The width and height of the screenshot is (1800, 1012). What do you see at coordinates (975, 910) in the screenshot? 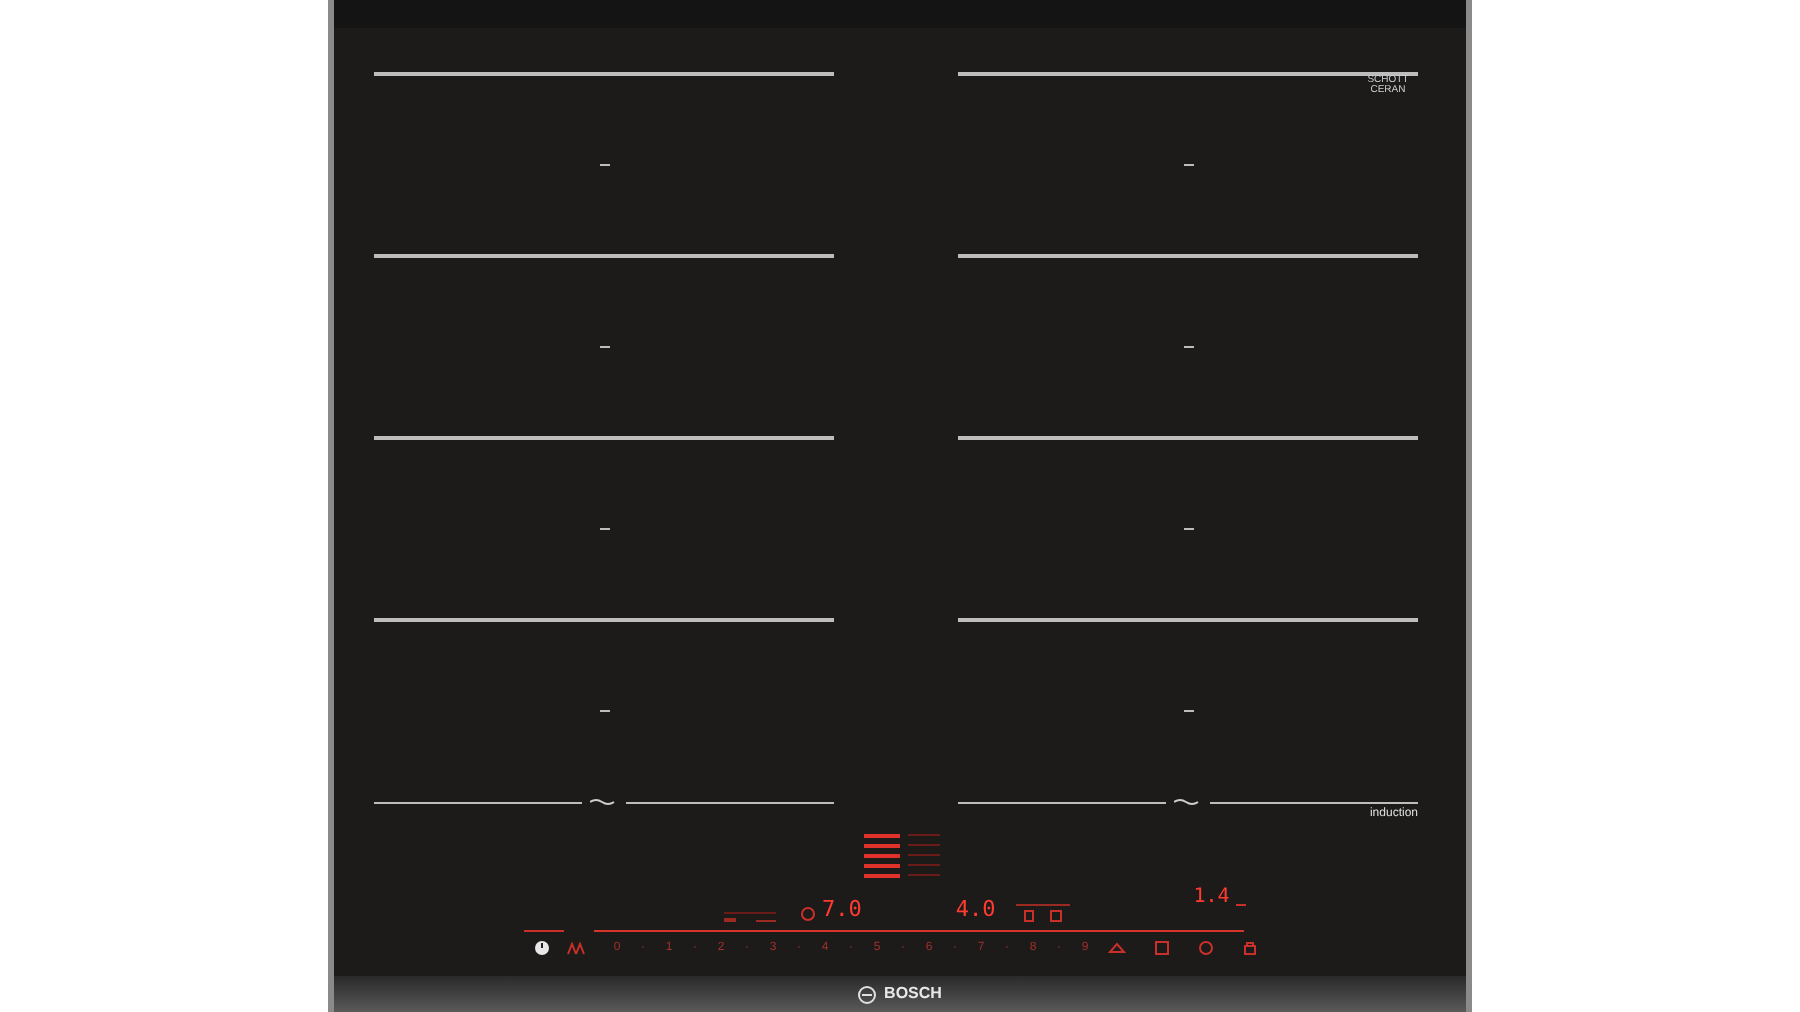
I see `timer-display: 4.0` at bounding box center [975, 910].